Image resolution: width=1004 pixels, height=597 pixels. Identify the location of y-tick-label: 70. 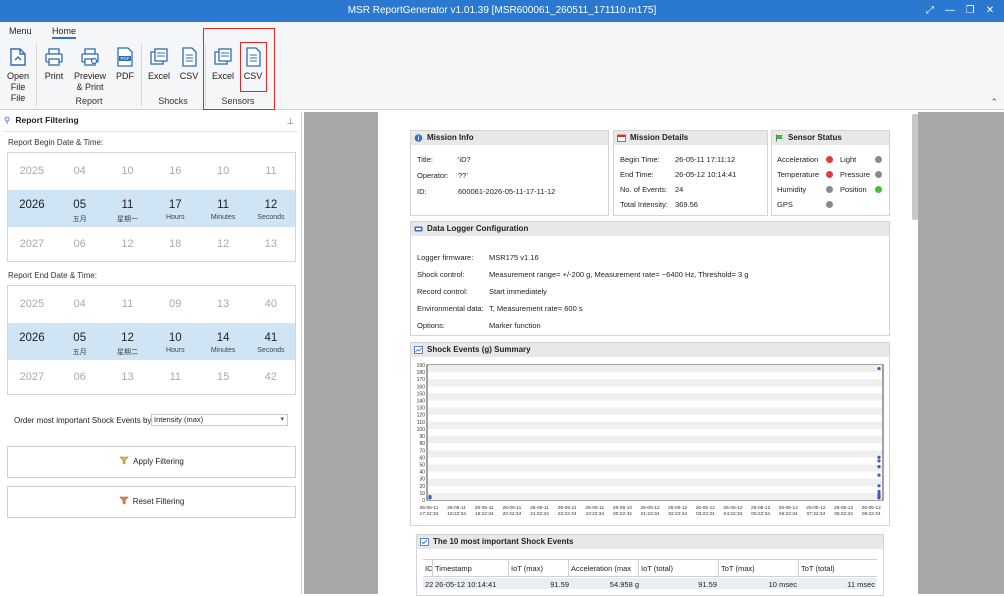
(422, 451).